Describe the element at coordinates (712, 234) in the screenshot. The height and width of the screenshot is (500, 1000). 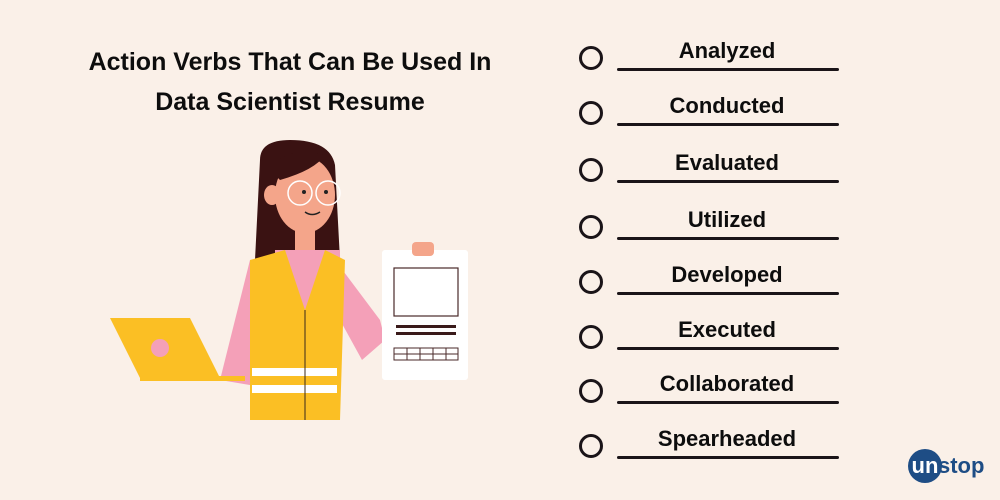
I see `verb-item: Utilized` at that location.